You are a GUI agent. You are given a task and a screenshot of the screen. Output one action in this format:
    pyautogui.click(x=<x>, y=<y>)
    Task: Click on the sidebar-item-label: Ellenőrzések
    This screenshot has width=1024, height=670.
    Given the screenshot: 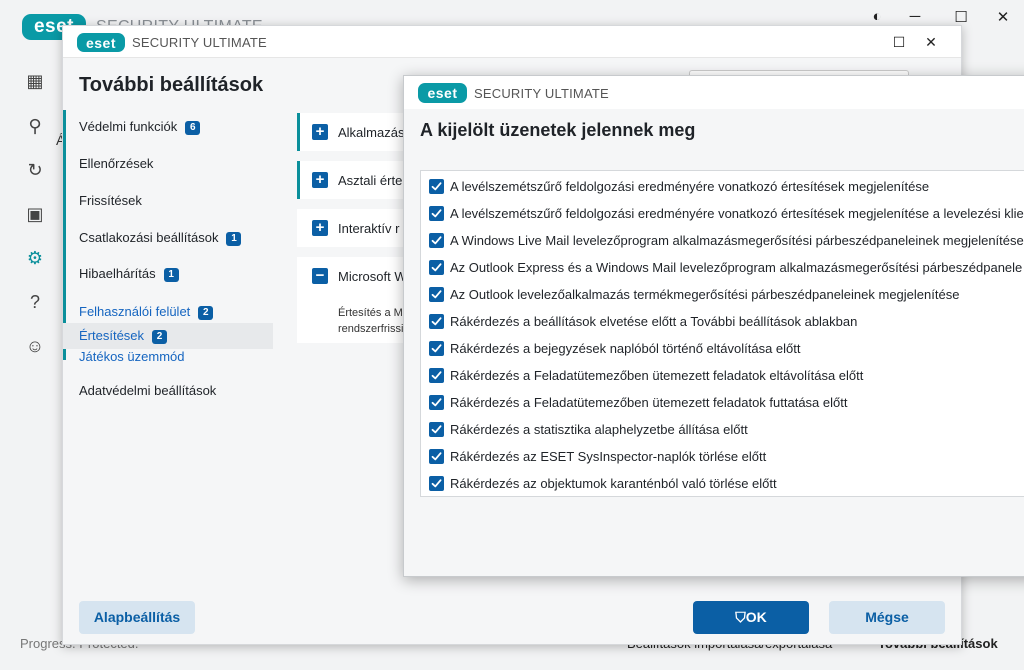 What is the action you would take?
    pyautogui.click(x=116, y=163)
    